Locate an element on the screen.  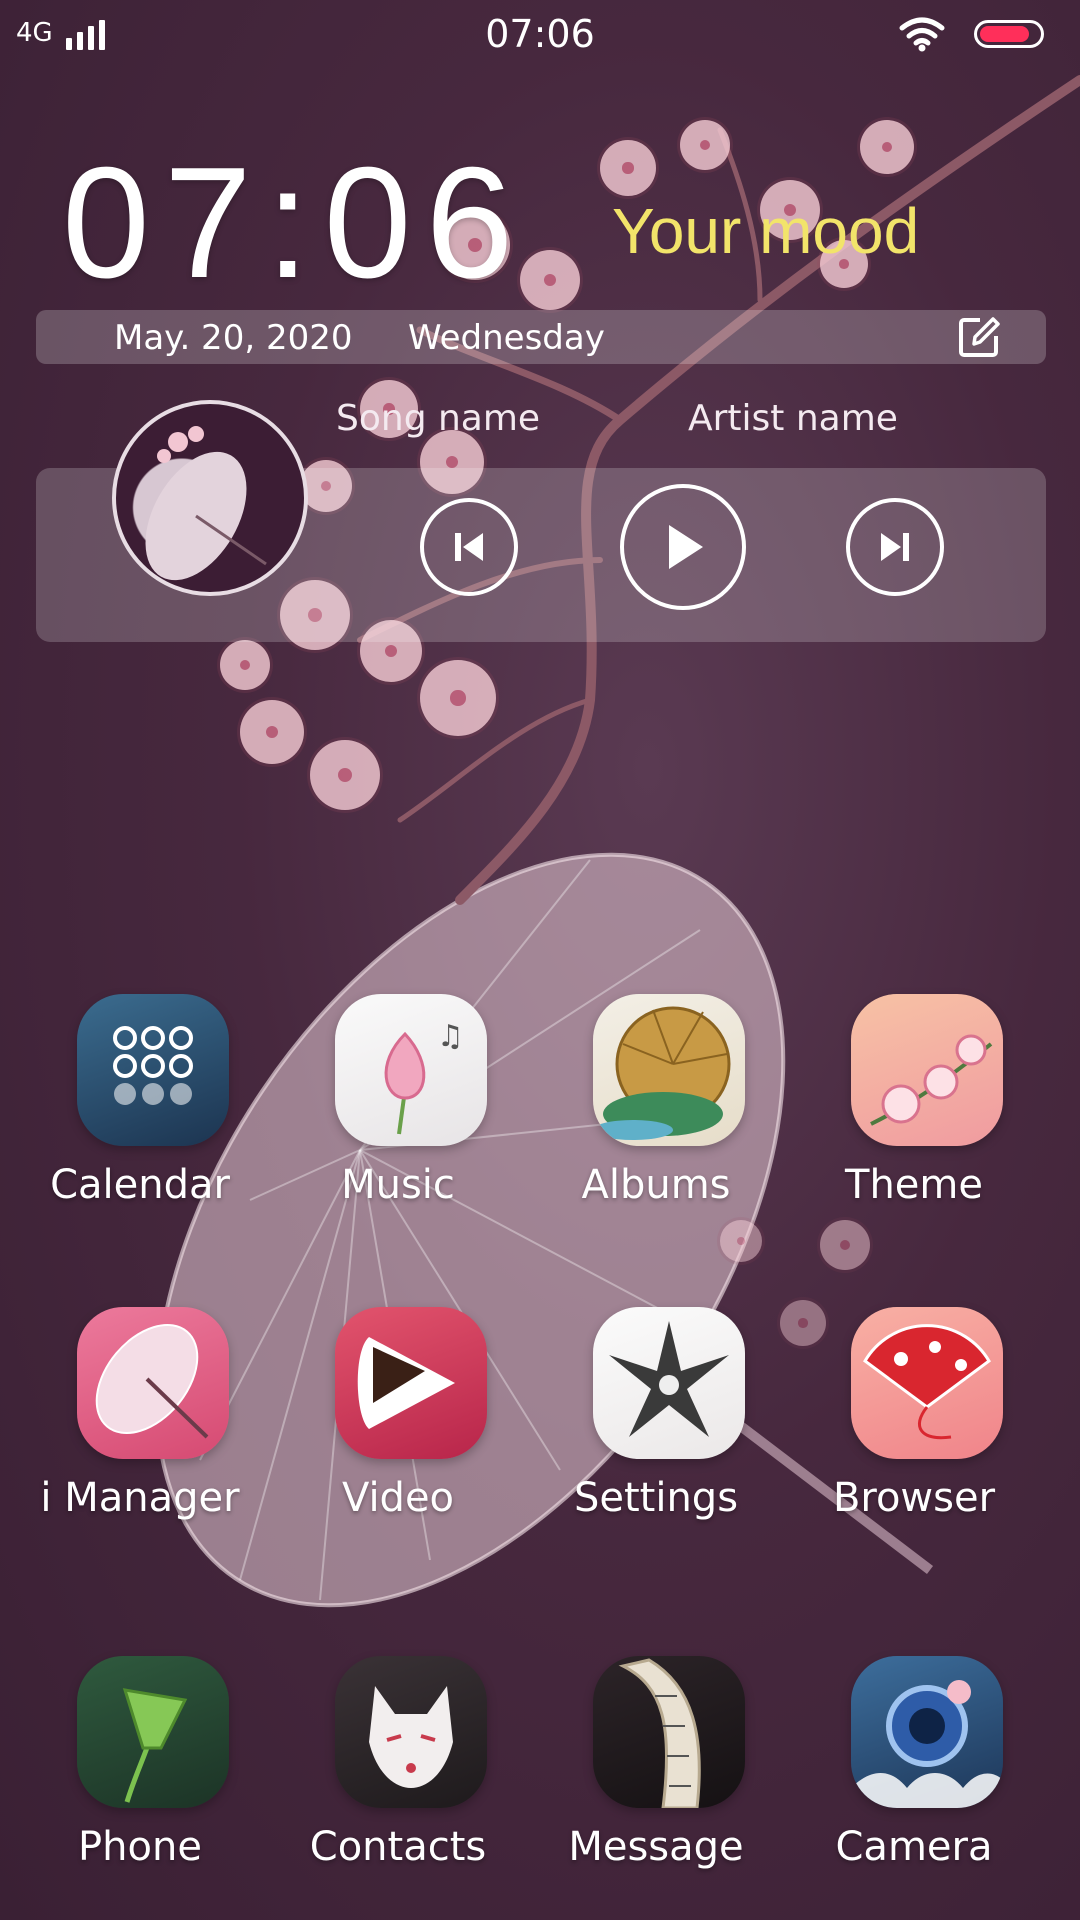
app-label: Music is located at coordinates (398, 1185).